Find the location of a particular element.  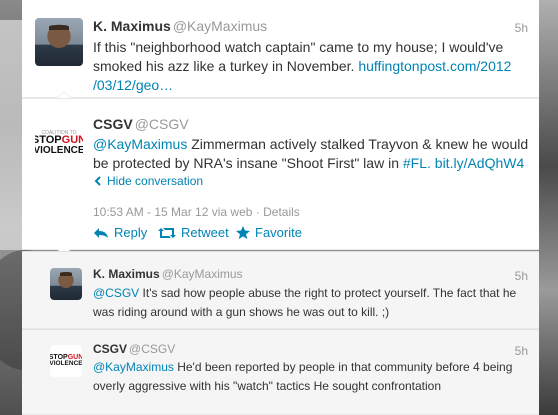

reply-author: K. Maximus @KayMaximus is located at coordinates (168, 274).